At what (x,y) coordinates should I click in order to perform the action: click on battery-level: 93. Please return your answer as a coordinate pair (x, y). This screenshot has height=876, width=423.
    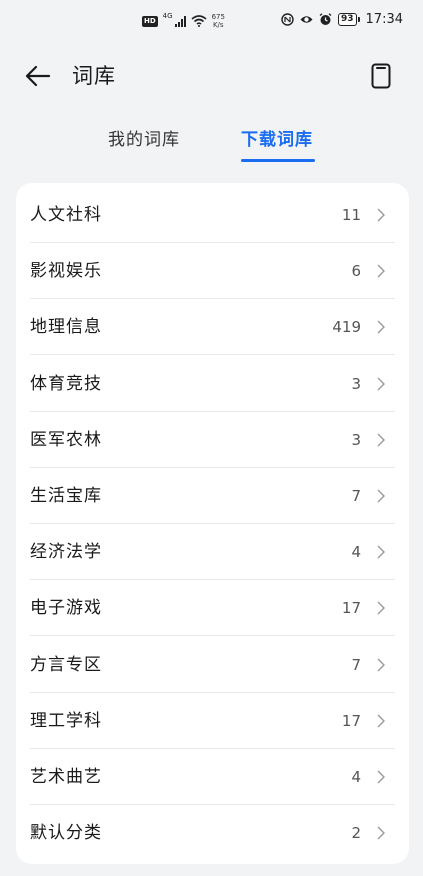
    Looking at the image, I should click on (347, 19).